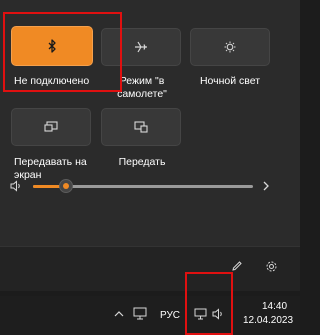 This screenshot has height=335, width=320. What do you see at coordinates (142, 87) in the screenshot?
I see `airplane-mode-label: Режим "в самолете"` at bounding box center [142, 87].